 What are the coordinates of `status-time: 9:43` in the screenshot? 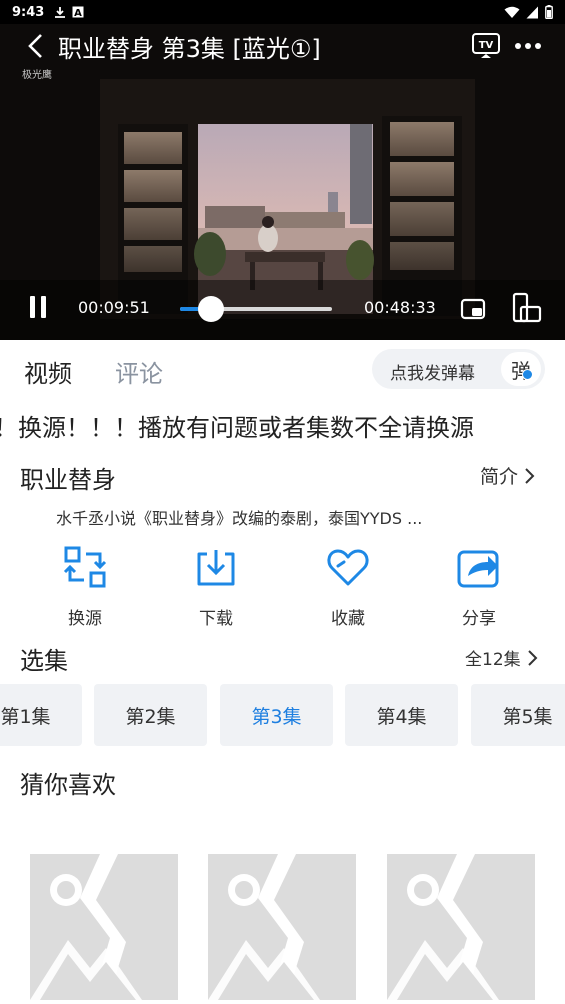 It's located at (28, 12).